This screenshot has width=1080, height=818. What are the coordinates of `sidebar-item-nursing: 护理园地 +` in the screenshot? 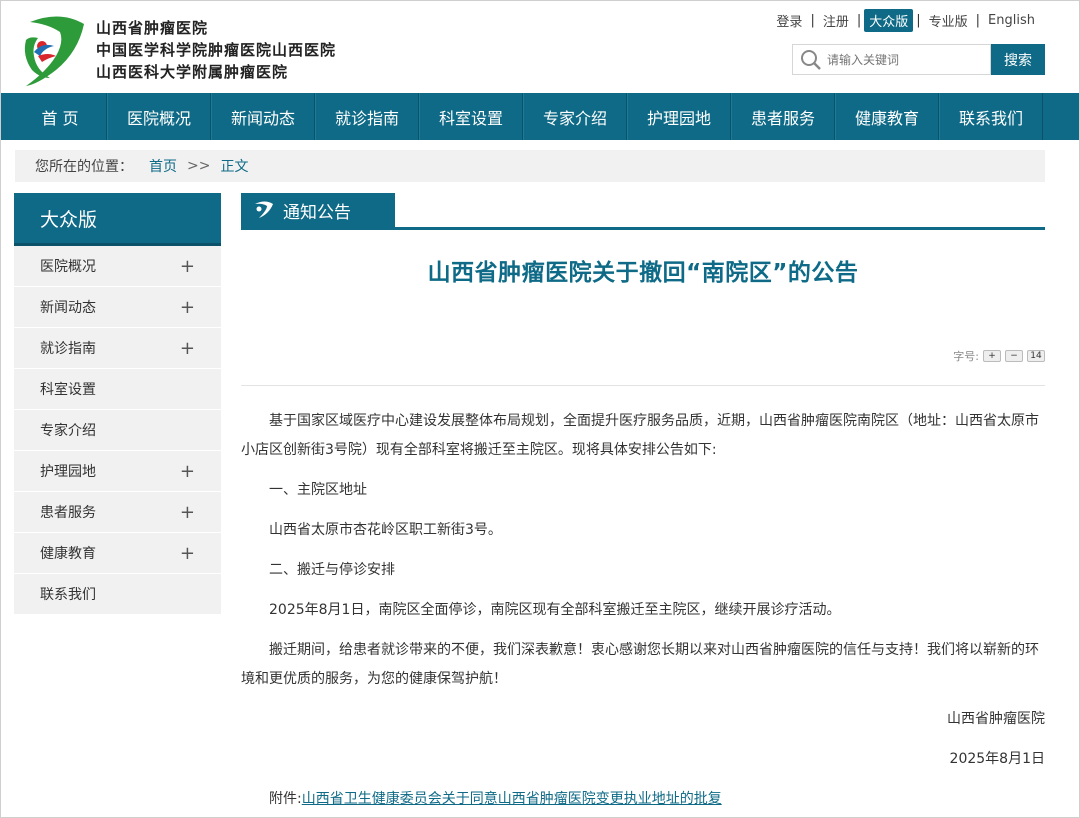 It's located at (117, 471).